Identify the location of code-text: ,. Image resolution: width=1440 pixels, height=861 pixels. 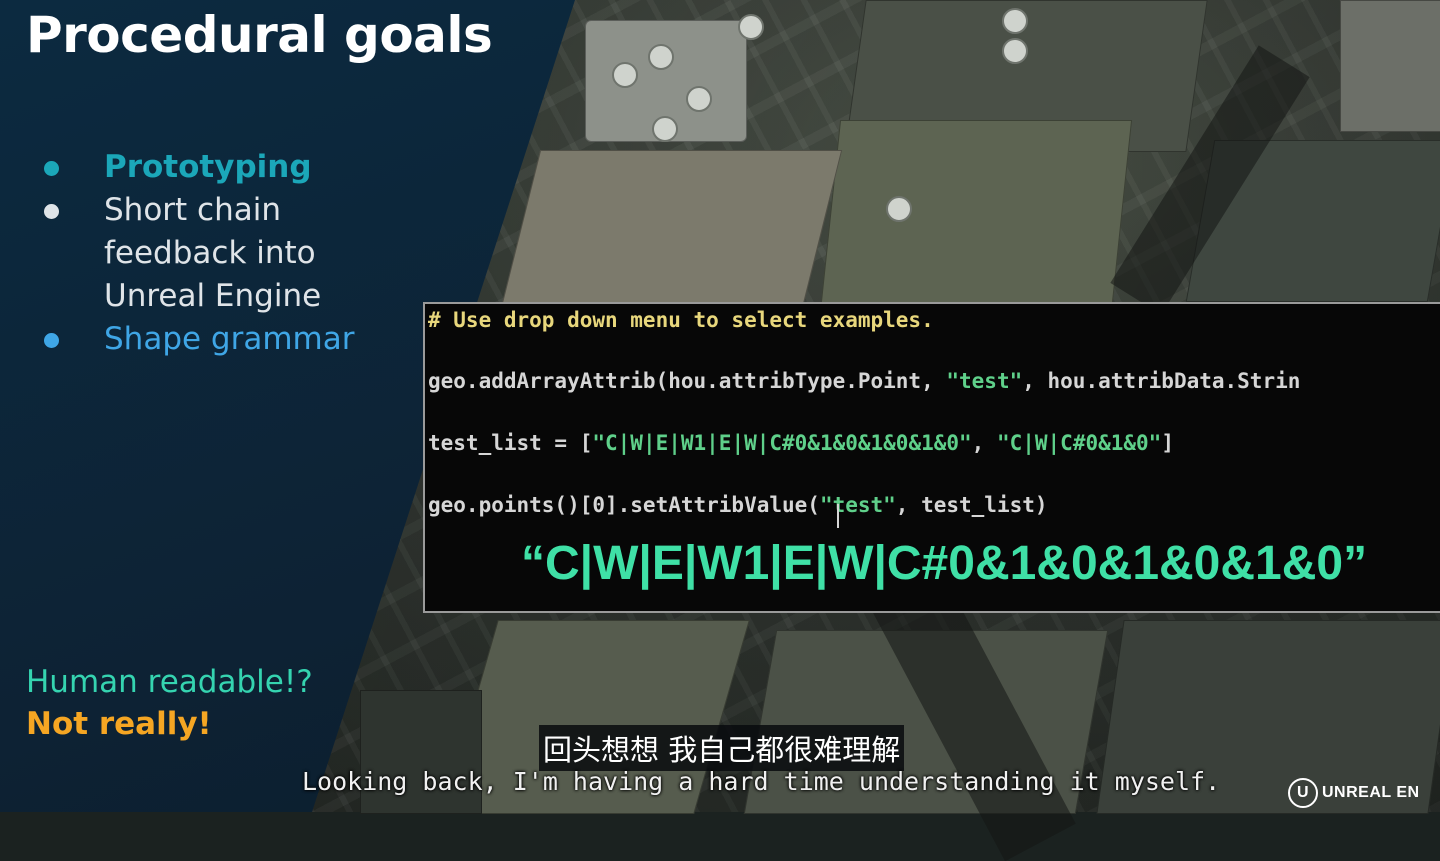
(984, 443).